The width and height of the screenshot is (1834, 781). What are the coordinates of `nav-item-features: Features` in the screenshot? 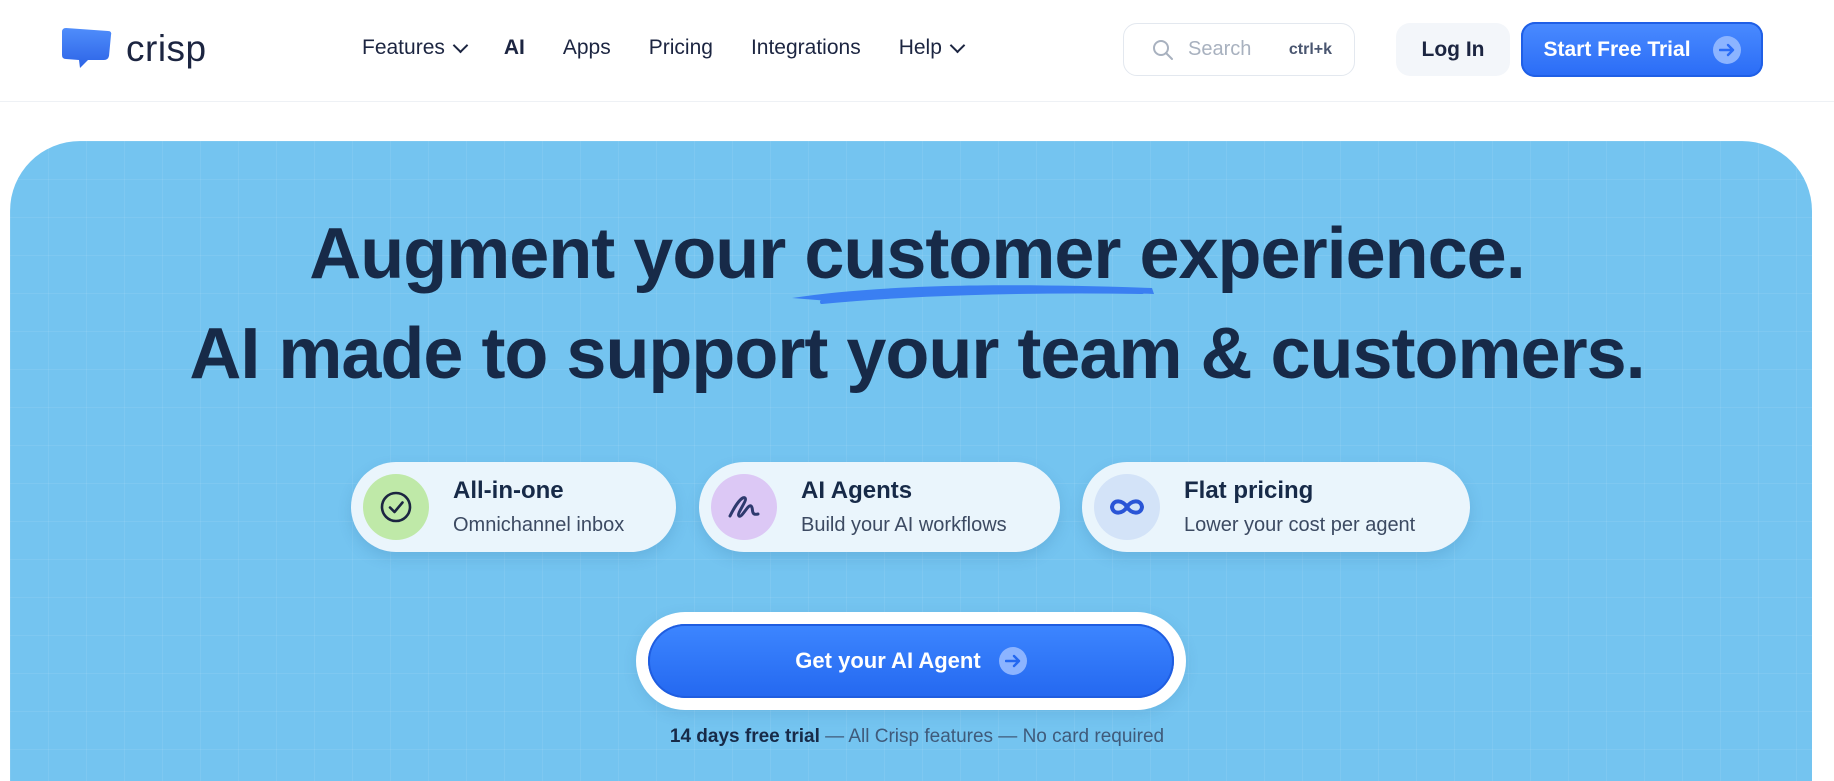 It's located at (415, 48).